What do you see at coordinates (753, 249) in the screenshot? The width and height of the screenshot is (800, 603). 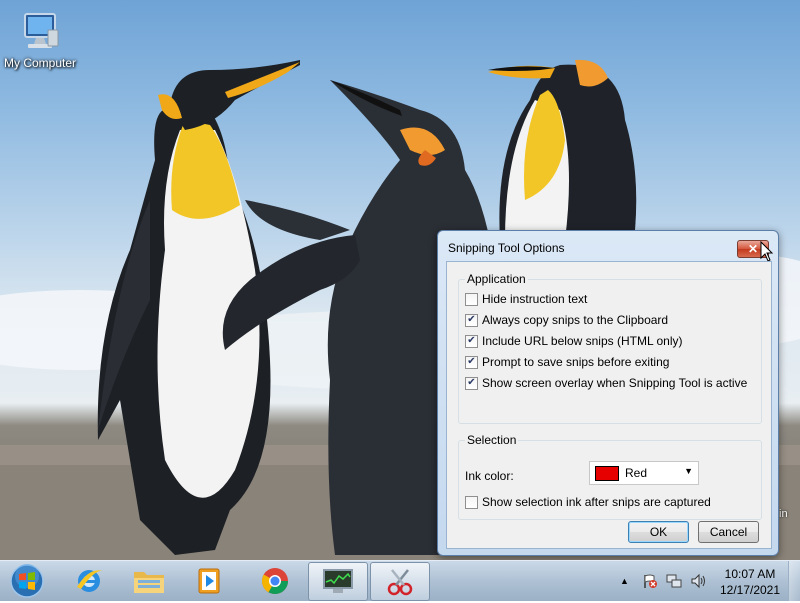 I see `close-icon: ✕` at bounding box center [753, 249].